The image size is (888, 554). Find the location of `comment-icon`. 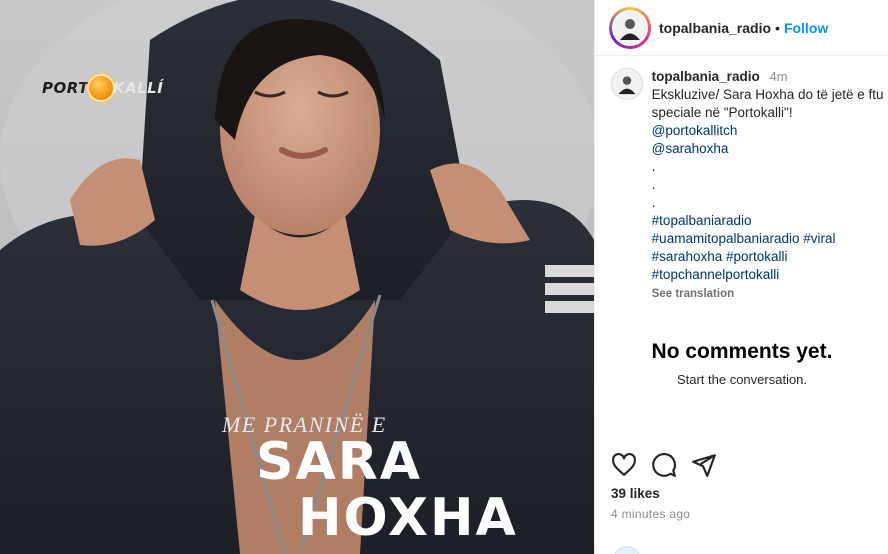

comment-icon is located at coordinates (664, 465).